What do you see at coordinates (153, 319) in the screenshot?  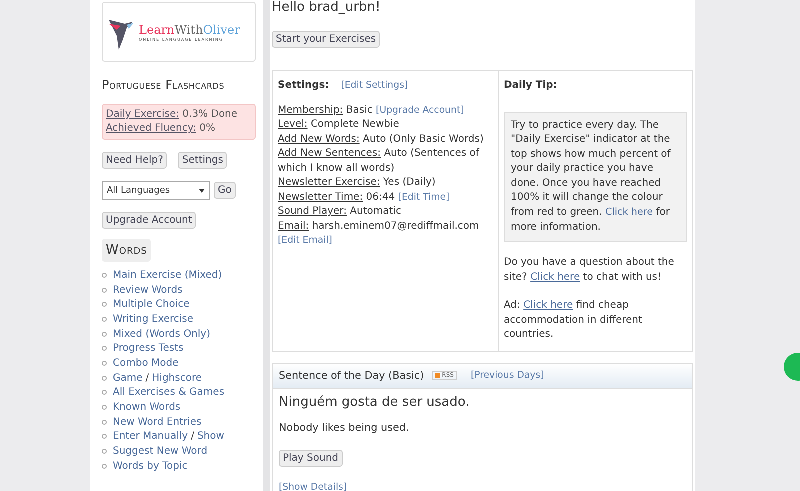 I see `menu-link: Writing Exercise` at bounding box center [153, 319].